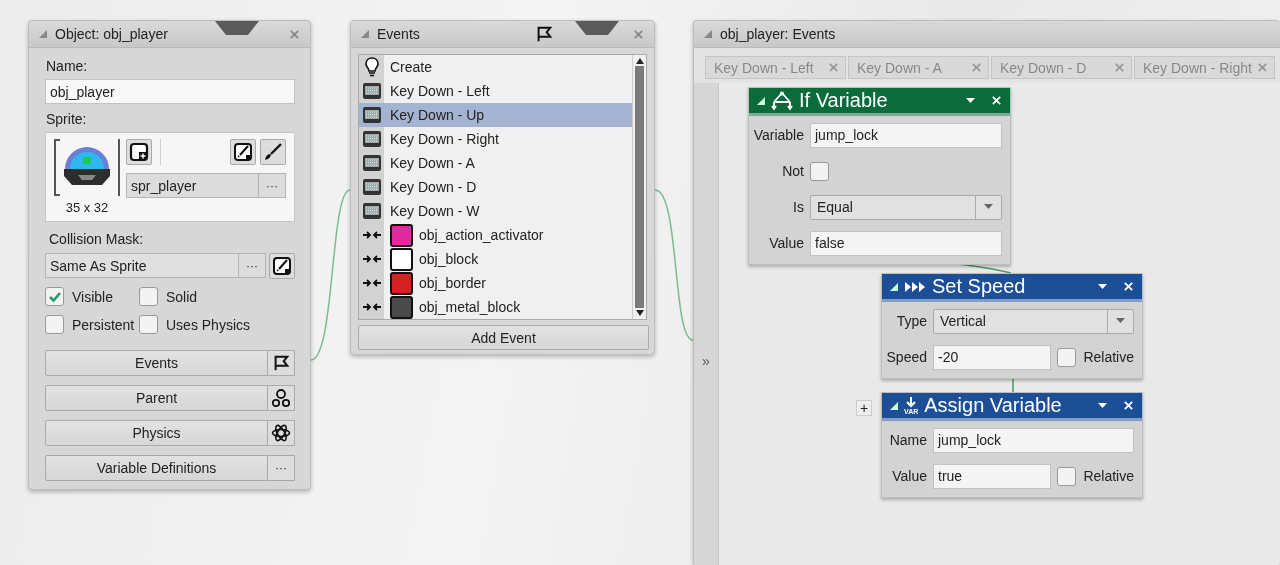 The height and width of the screenshot is (565, 1280). I want to click on dropdown: Equal, so click(906, 207).